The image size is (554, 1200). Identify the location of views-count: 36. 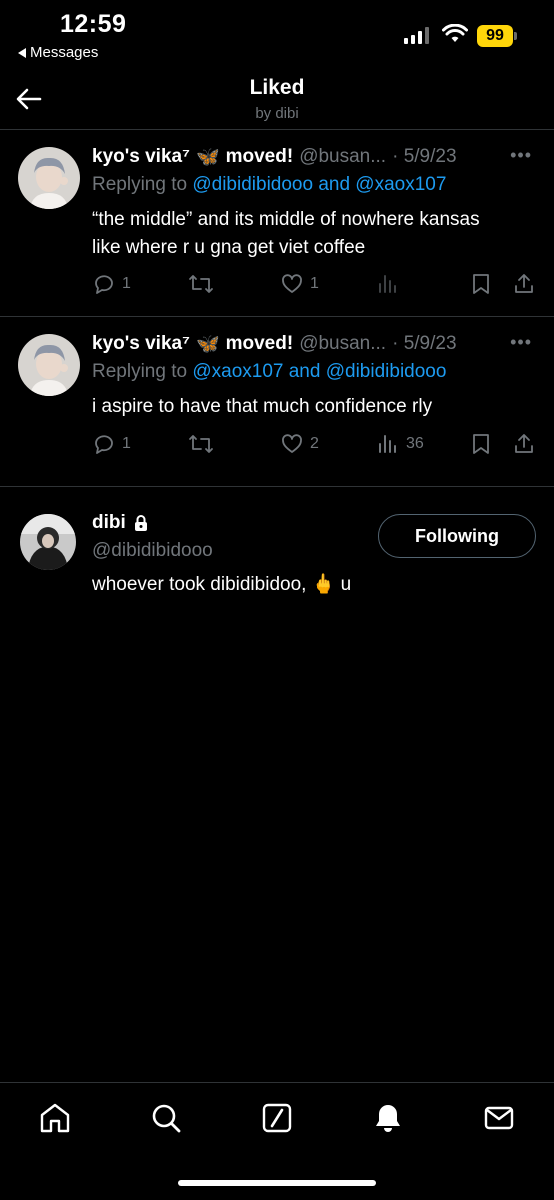
(415, 443).